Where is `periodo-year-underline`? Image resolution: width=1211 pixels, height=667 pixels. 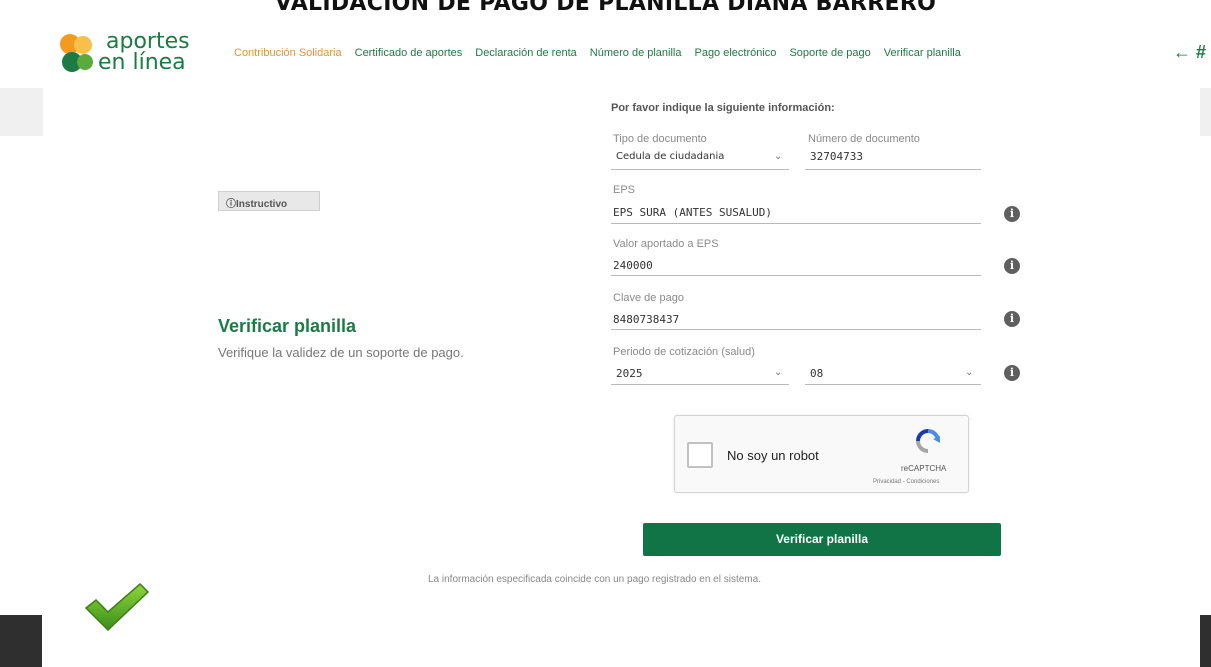
periodo-year-underline is located at coordinates (700, 384).